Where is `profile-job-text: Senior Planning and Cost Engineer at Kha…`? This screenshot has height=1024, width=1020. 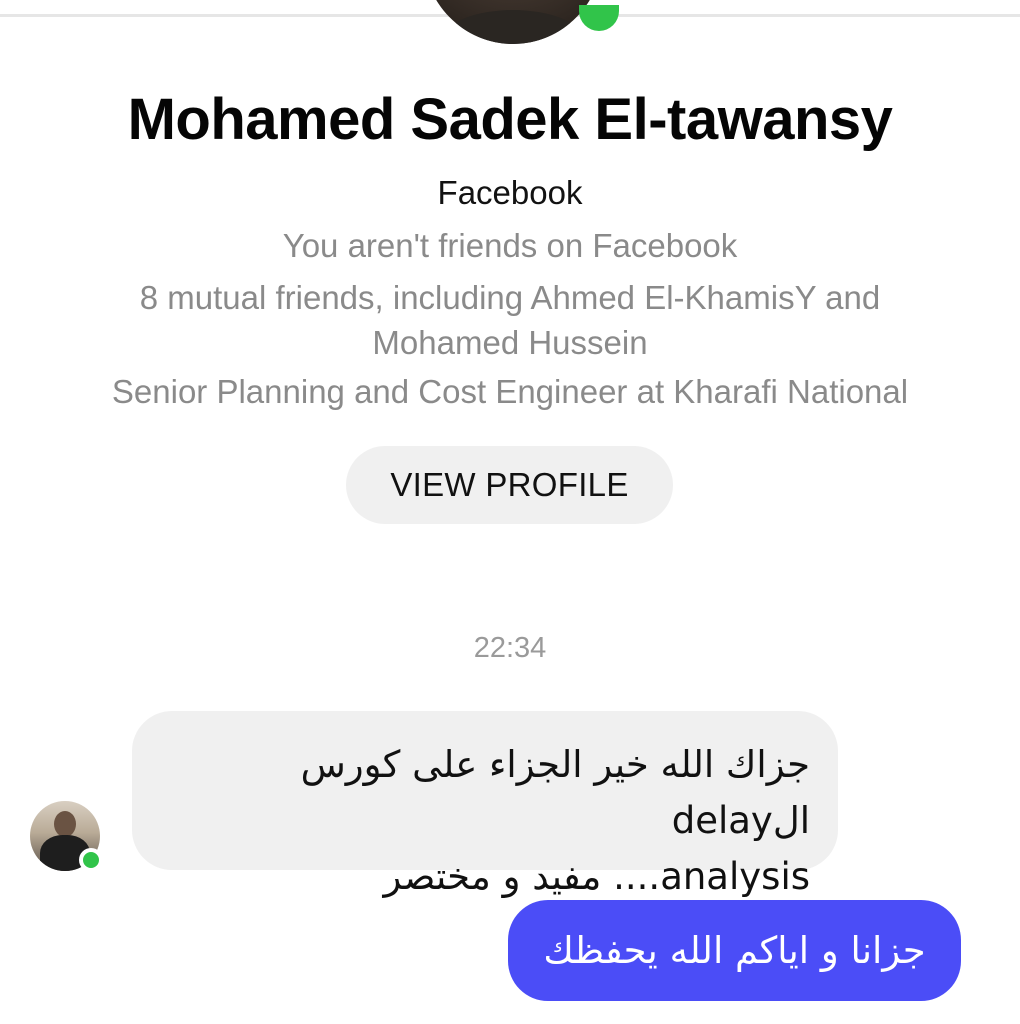
profile-job-text: Senior Planning and Cost Engineer at Kha… is located at coordinates (510, 391).